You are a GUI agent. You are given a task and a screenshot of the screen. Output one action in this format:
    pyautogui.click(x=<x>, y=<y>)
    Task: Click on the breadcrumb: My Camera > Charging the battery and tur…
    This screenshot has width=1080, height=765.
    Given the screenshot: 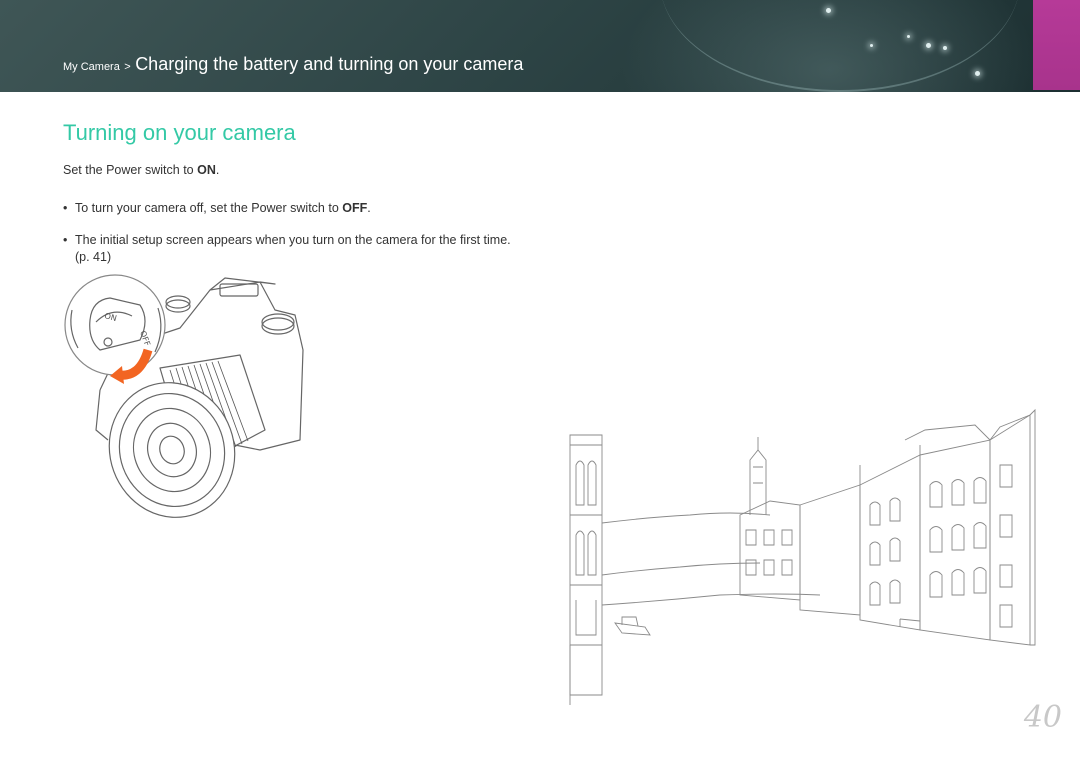 What is the action you would take?
    pyautogui.click(x=293, y=64)
    